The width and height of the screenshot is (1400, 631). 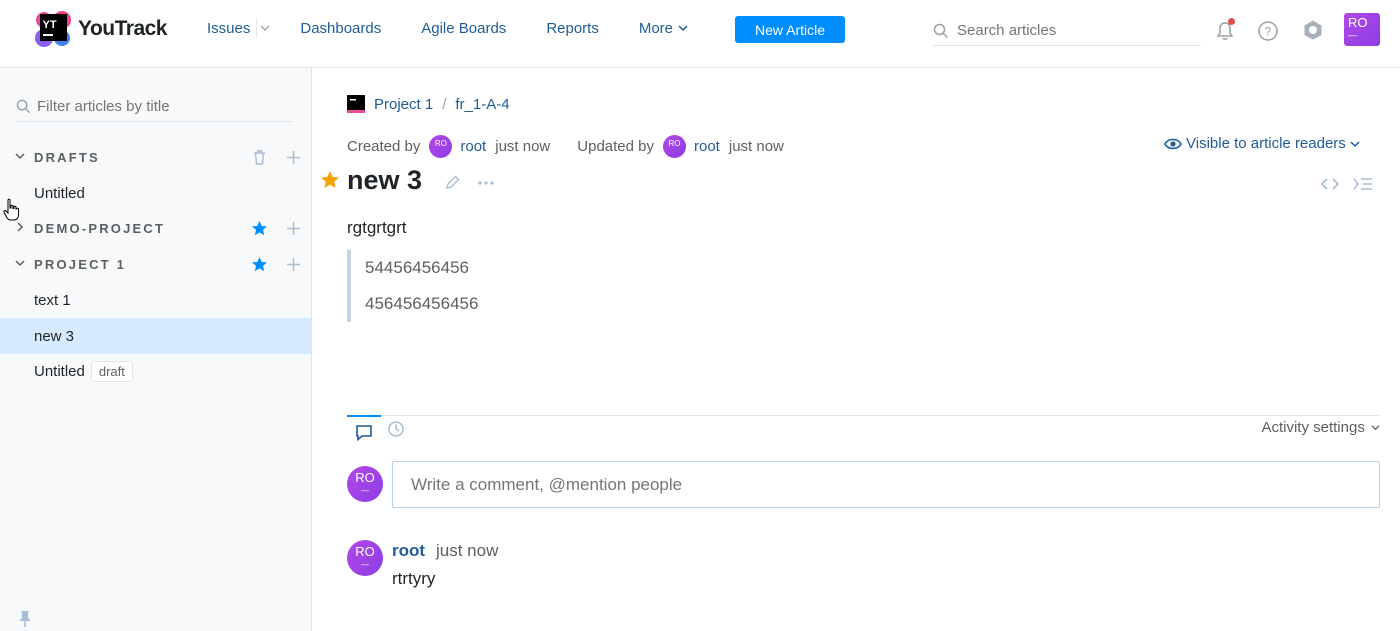 I want to click on nav-agile-boards: Agile Boards, so click(x=463, y=28).